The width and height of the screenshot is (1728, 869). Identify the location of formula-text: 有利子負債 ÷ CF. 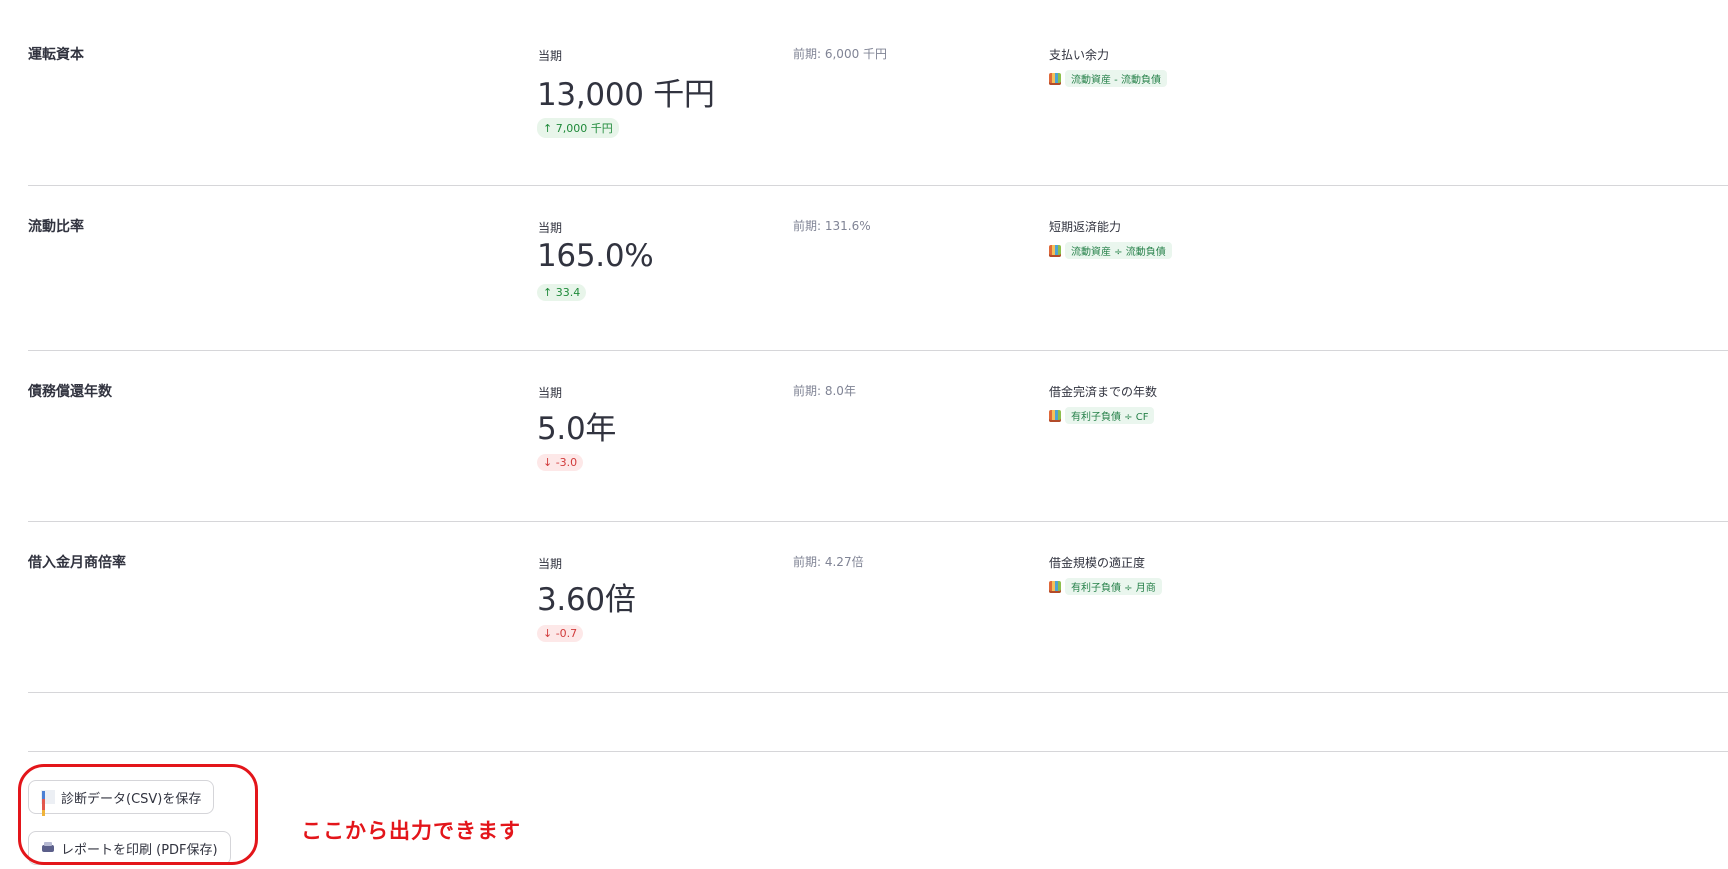
(1110, 415).